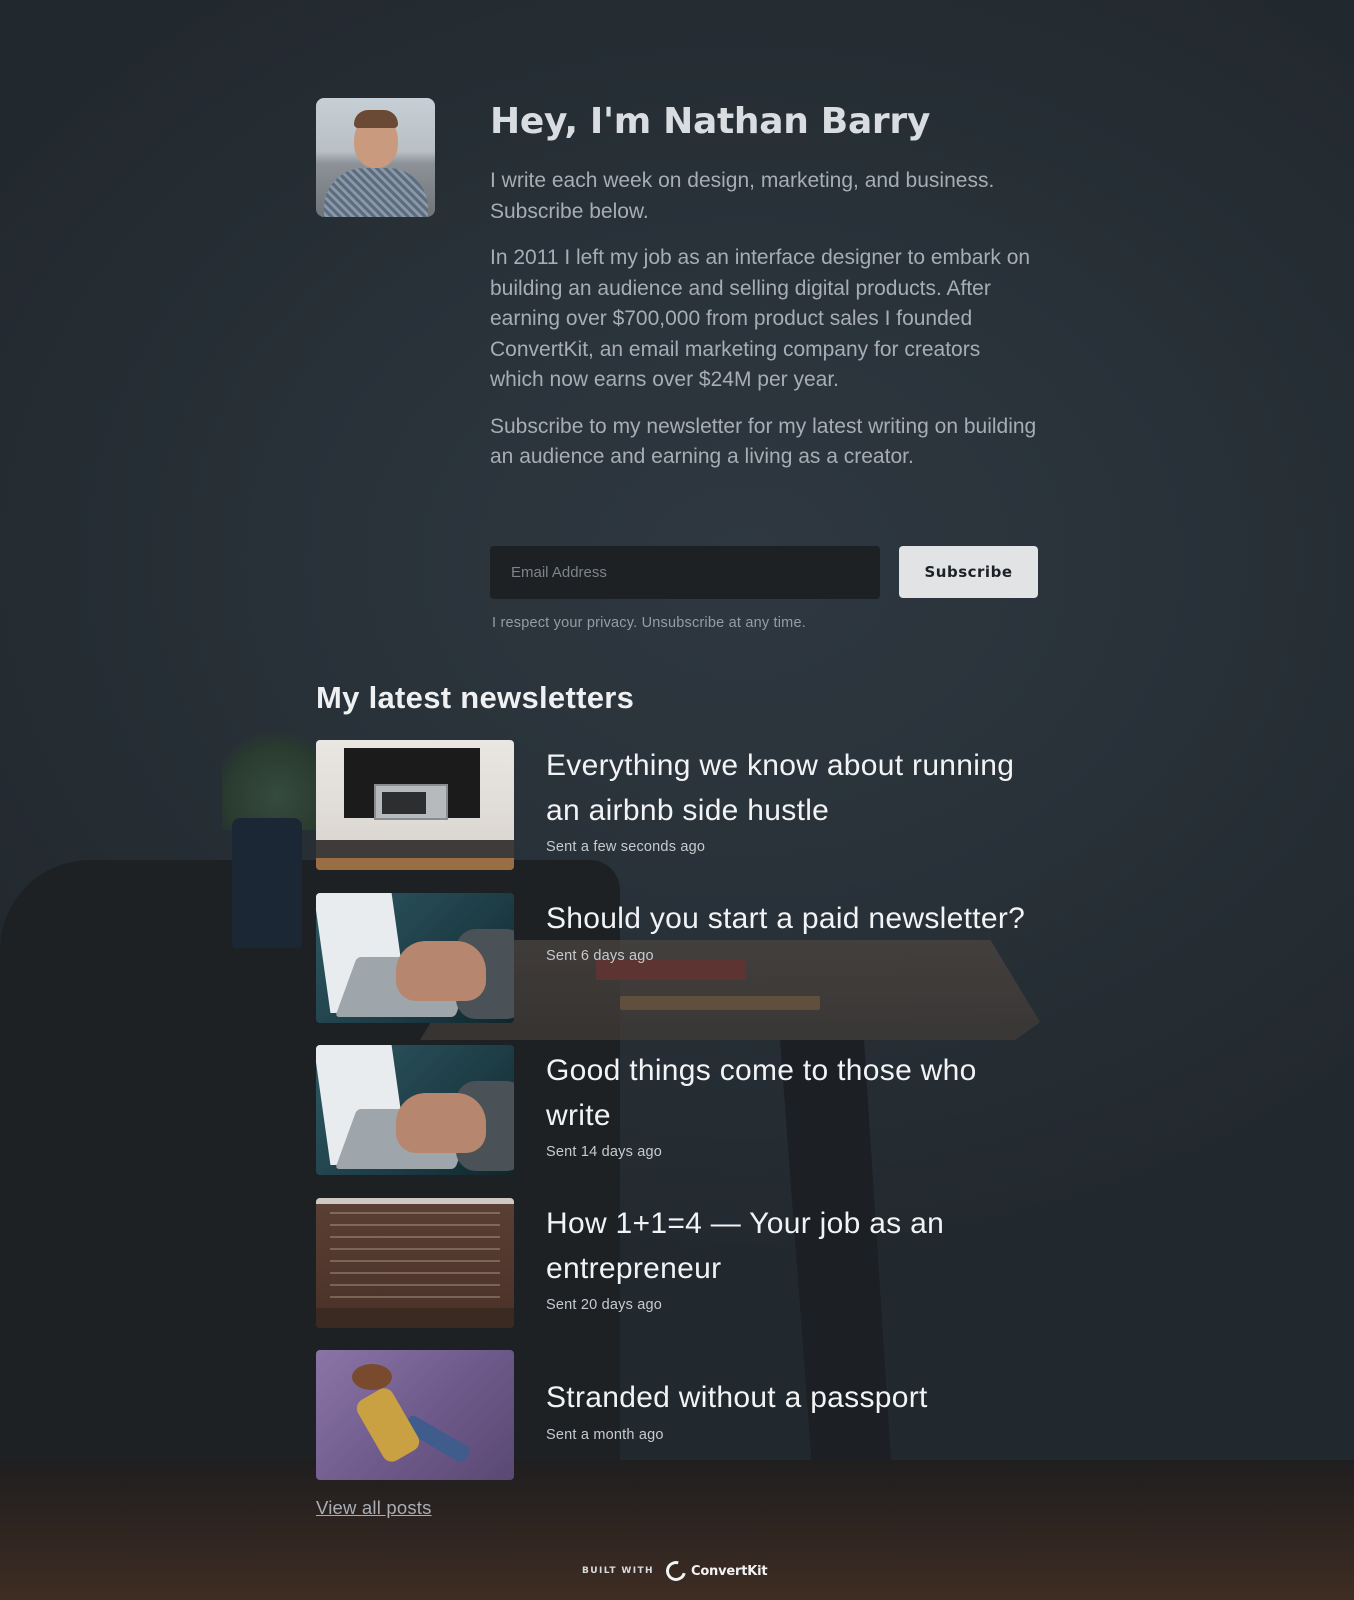 This screenshot has width=1354, height=1600. I want to click on built-with-label: BUILT WITH, so click(618, 1571).